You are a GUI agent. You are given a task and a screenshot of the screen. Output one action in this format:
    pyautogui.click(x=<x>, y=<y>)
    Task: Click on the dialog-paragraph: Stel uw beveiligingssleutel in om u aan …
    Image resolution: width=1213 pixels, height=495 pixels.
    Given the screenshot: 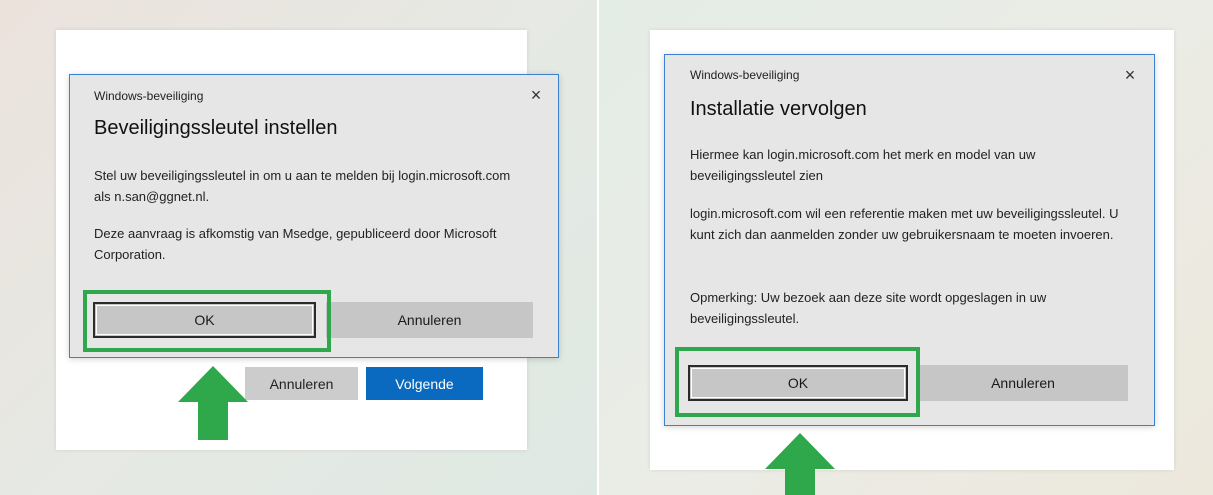 What is the action you would take?
    pyautogui.click(x=302, y=186)
    